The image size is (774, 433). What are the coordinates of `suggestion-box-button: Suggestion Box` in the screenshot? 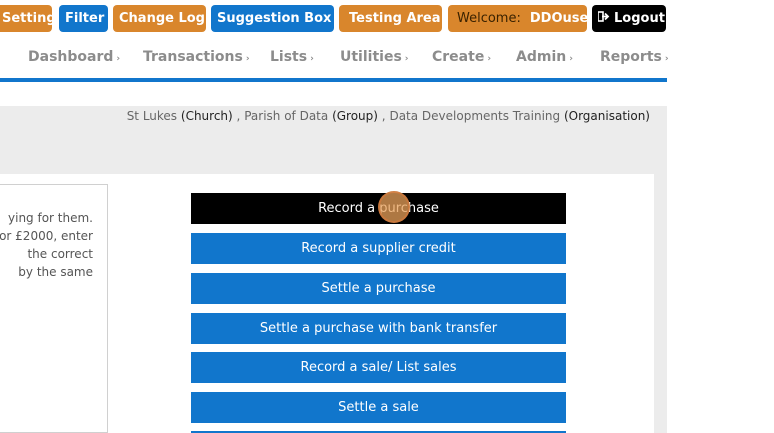 It's located at (279, 18).